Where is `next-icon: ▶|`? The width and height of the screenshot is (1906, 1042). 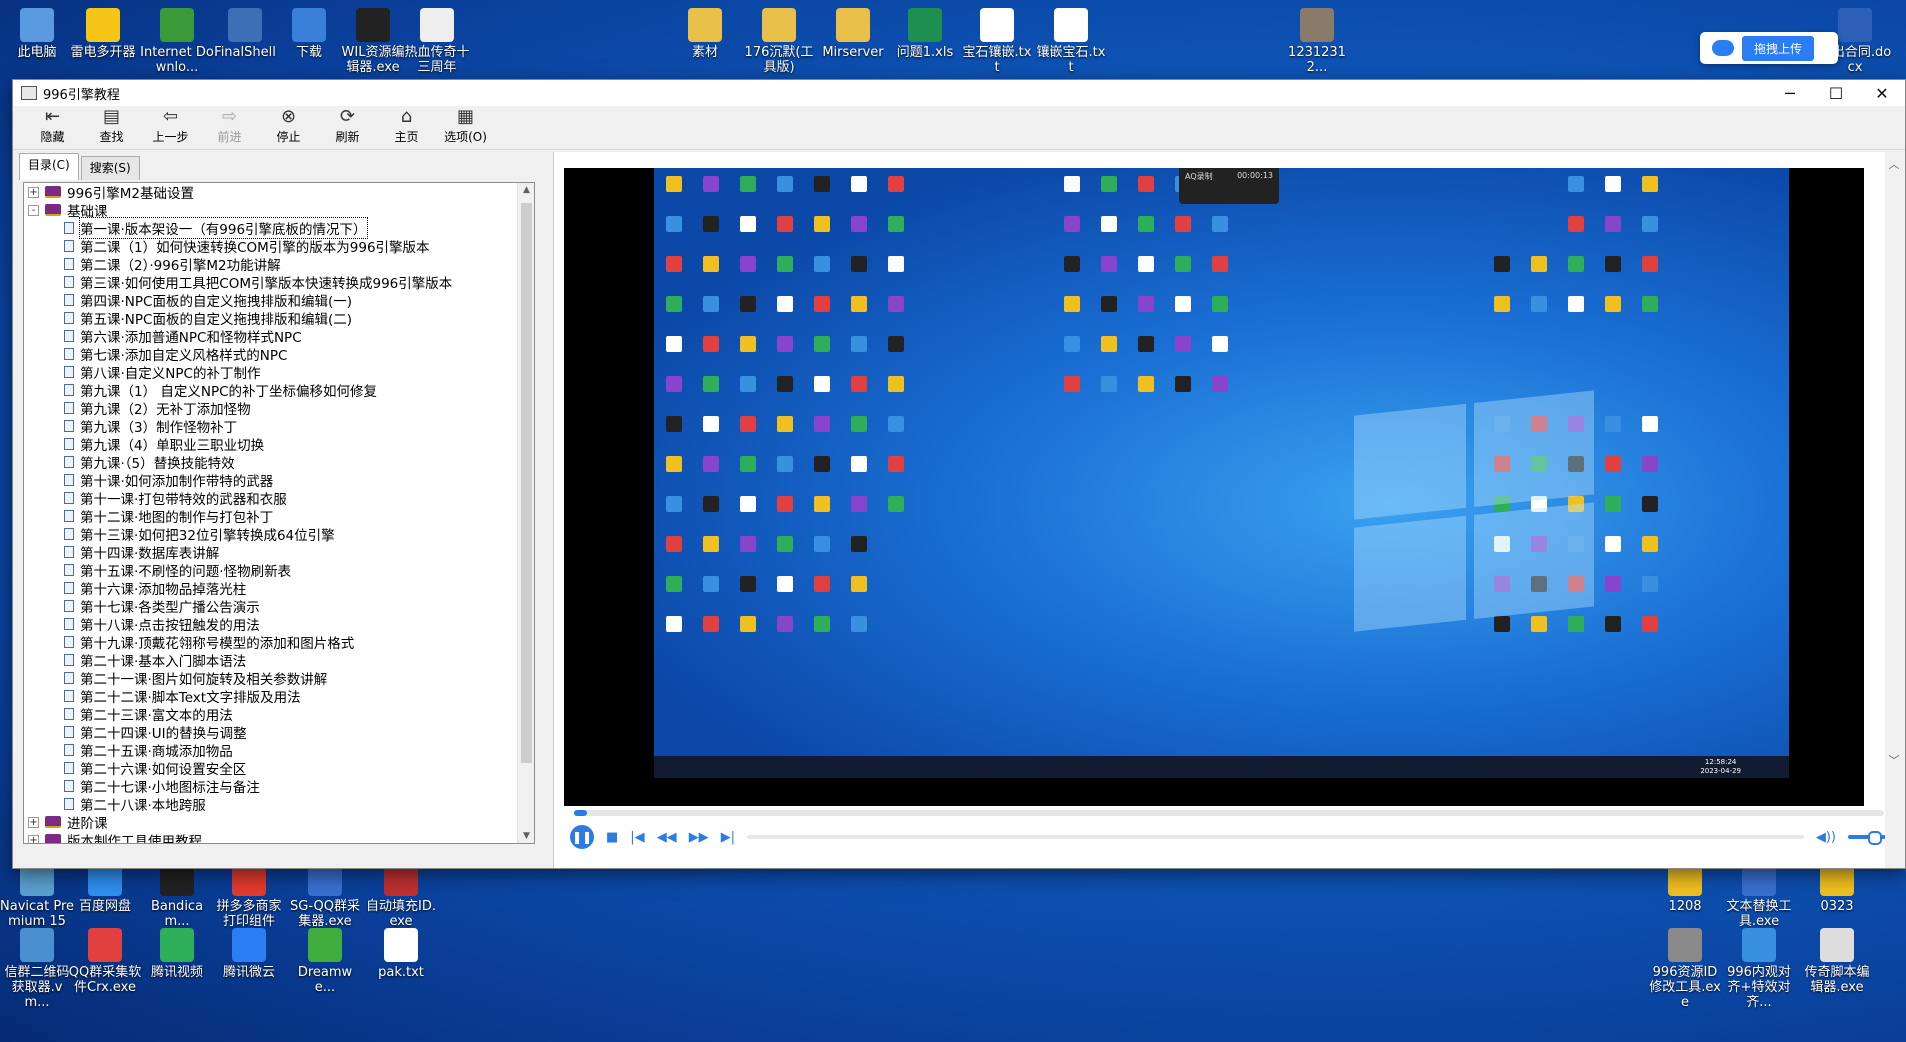 next-icon: ▶| is located at coordinates (728, 837).